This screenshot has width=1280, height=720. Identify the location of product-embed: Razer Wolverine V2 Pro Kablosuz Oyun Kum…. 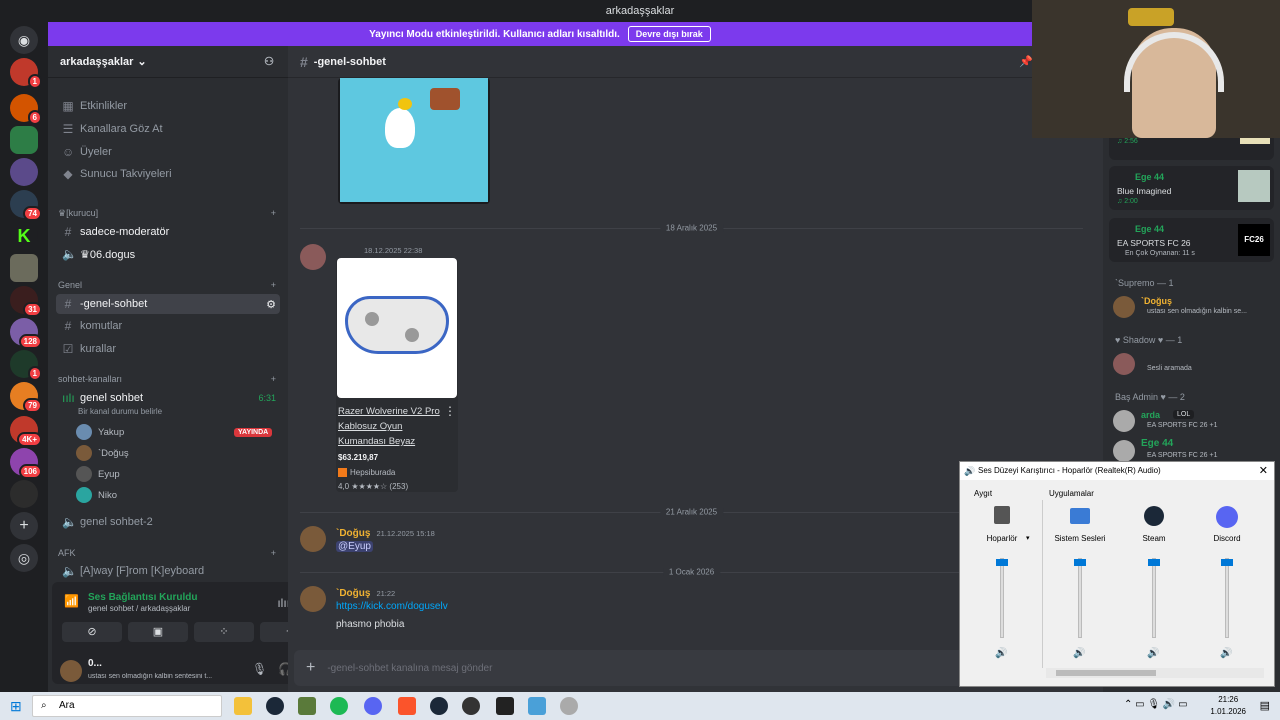
(397, 375).